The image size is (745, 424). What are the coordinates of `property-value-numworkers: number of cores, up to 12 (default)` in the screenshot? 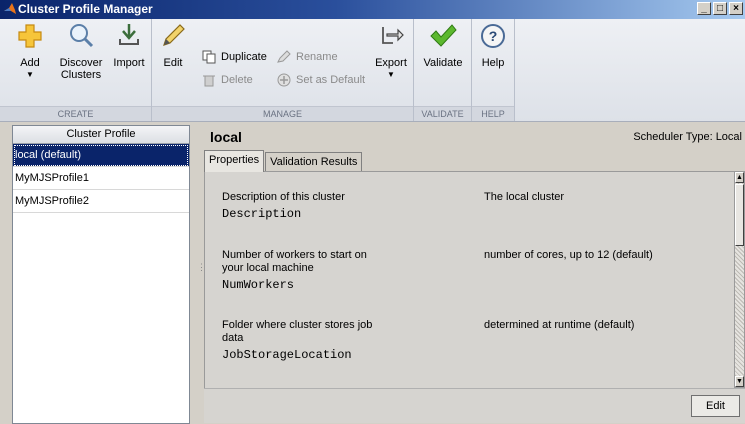 It's located at (568, 255).